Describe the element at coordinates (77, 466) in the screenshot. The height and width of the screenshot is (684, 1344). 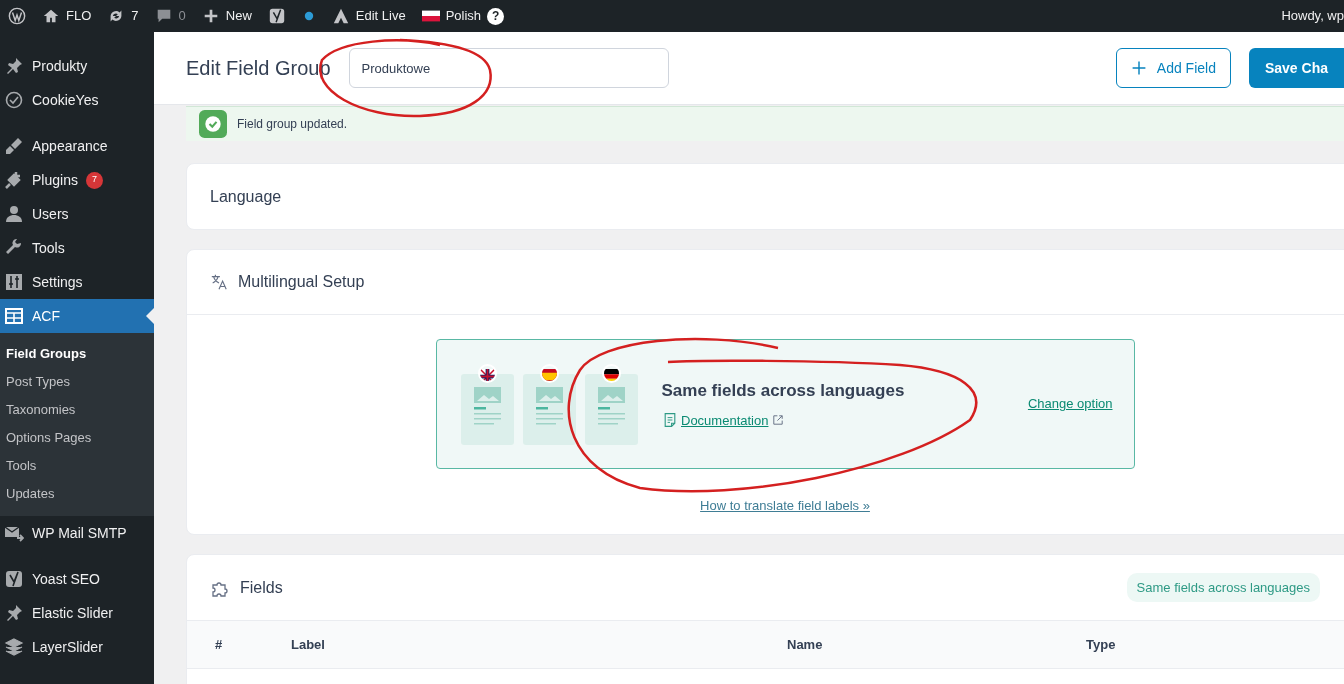
I see `submenu-item: Tools` at that location.